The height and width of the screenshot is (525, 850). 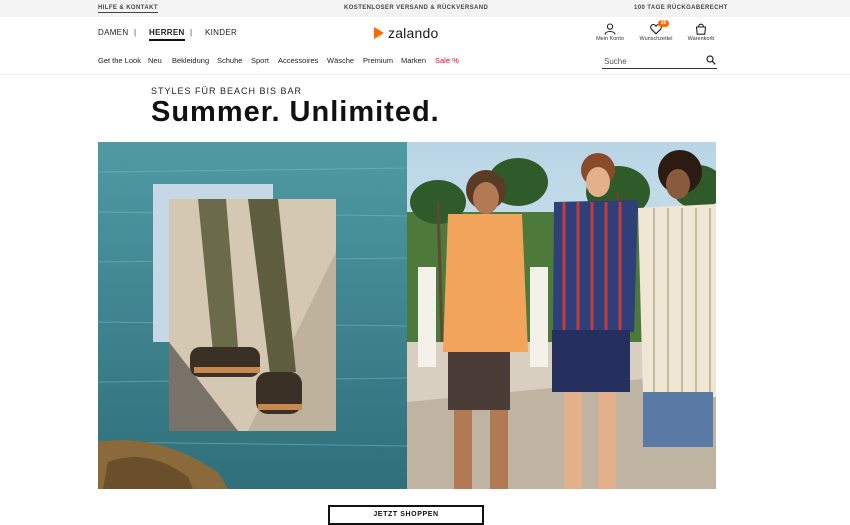 I want to click on search-input, so click(x=651, y=61).